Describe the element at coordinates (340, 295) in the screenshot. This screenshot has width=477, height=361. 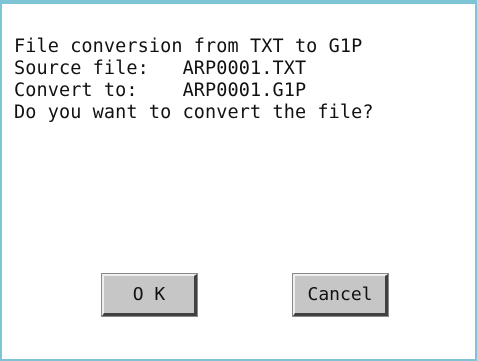
I see `cancel-button: Cancel` at that location.